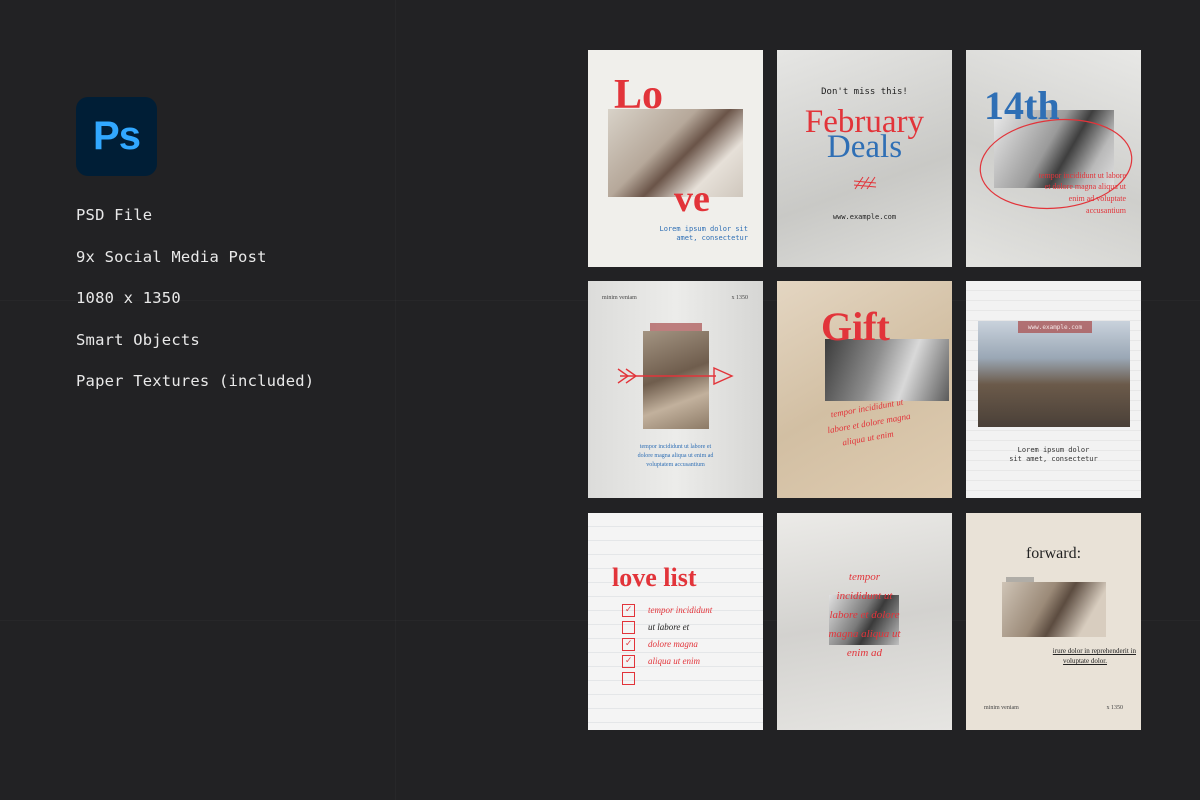  Describe the element at coordinates (1094, 651) in the screenshot. I see `forward-body-line: irure dolor in reprehenderit in` at that location.